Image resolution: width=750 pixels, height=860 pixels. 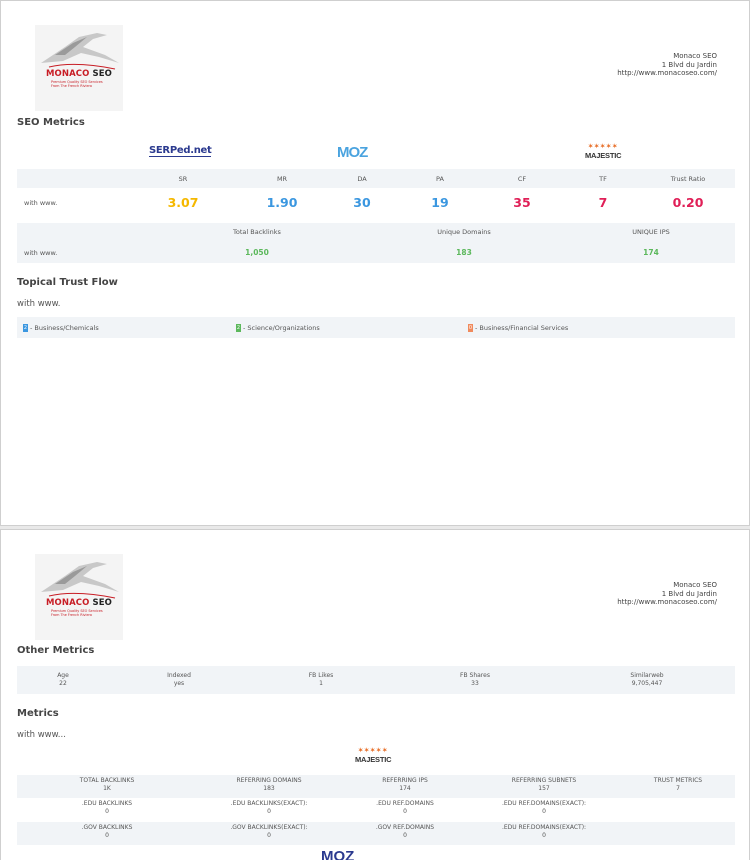 I want to click on topical-item-1: 2 - Science/Organizations, so click(x=278, y=328).